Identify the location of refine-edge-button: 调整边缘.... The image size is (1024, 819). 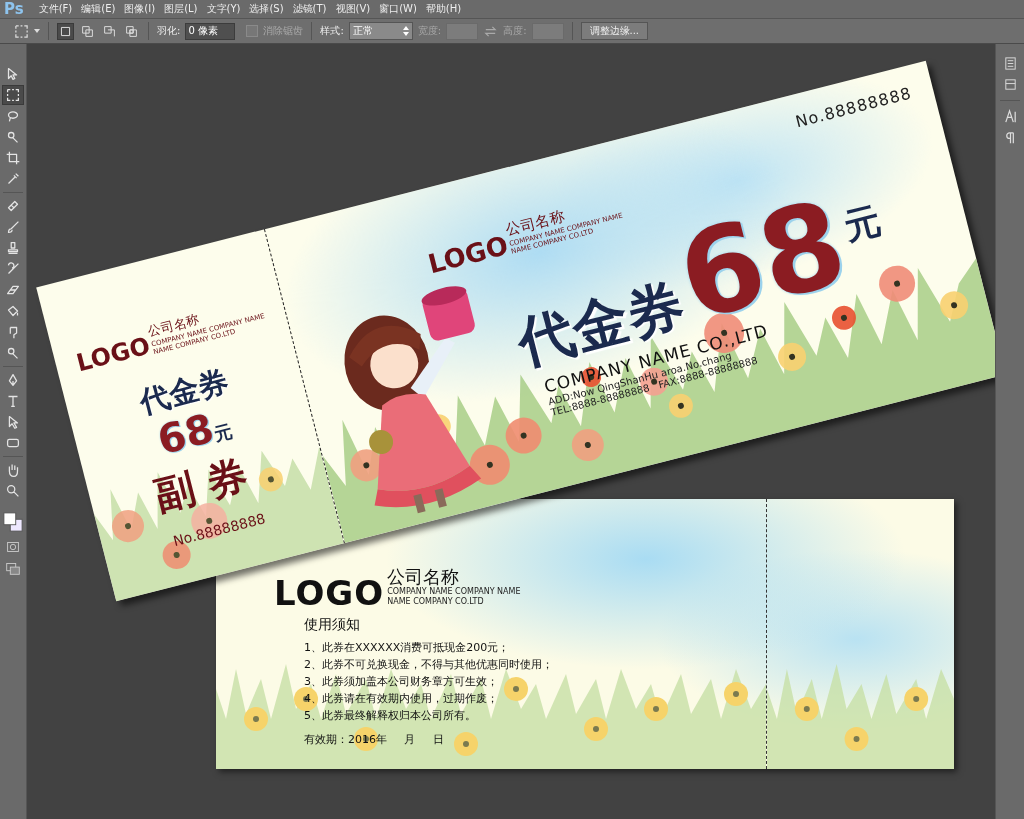
(614, 31).